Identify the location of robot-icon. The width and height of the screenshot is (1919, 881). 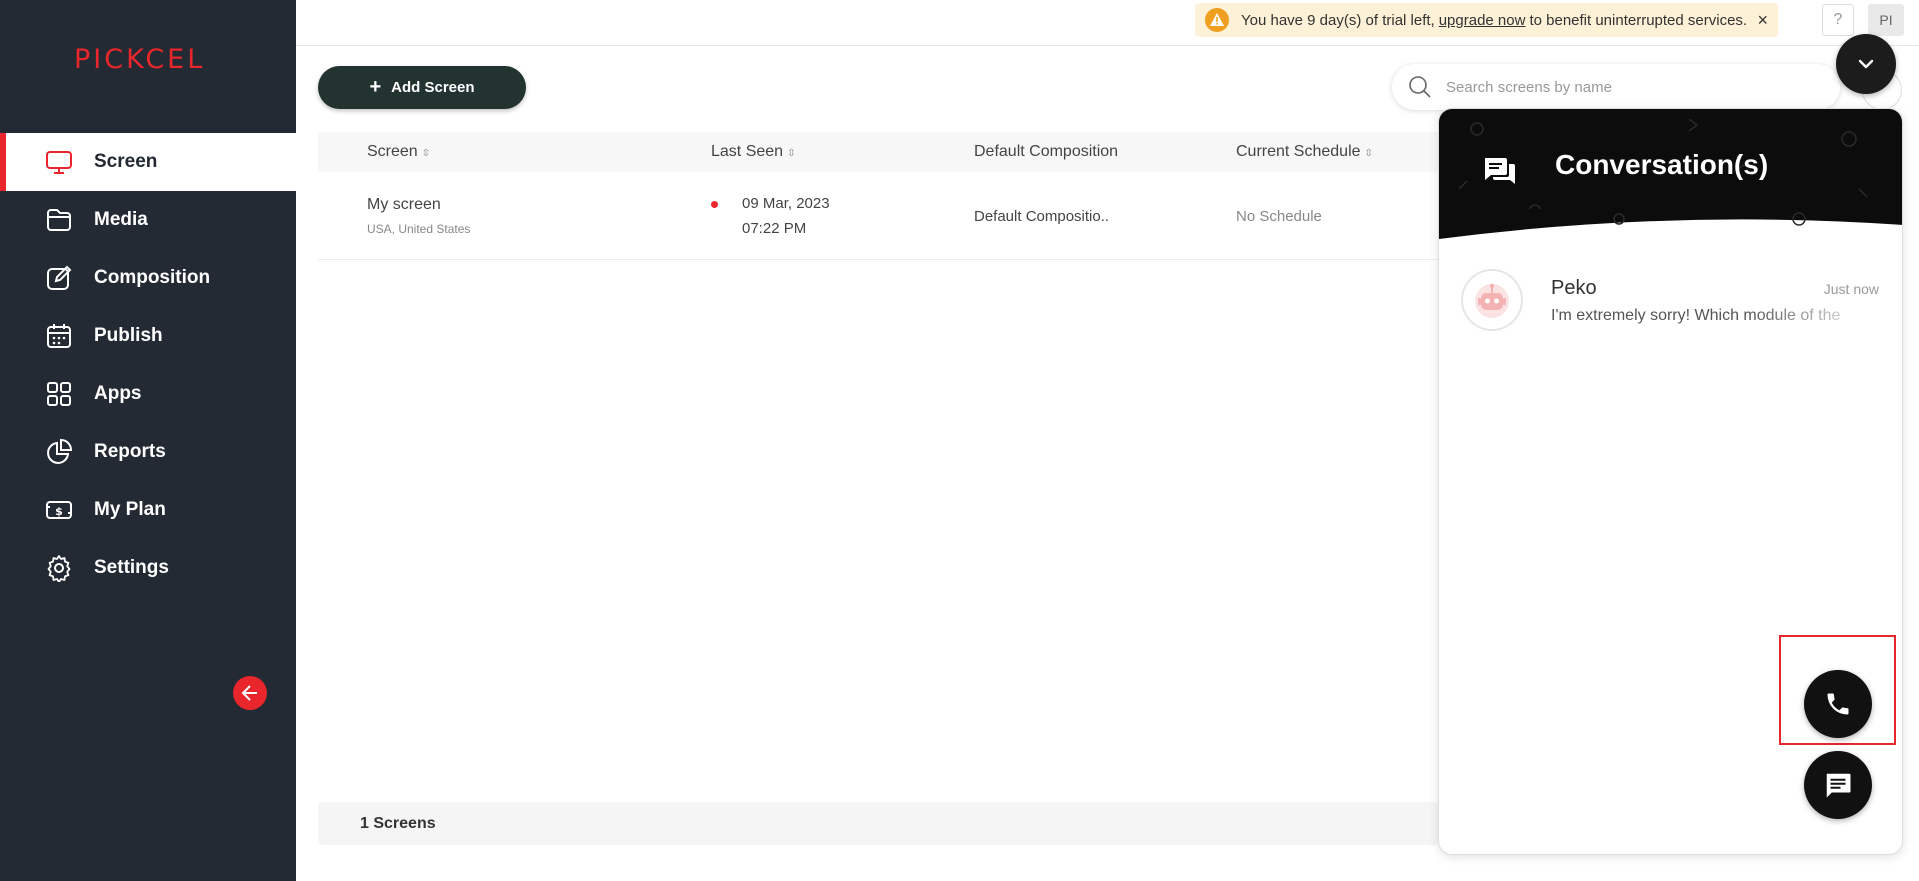
(1492, 300).